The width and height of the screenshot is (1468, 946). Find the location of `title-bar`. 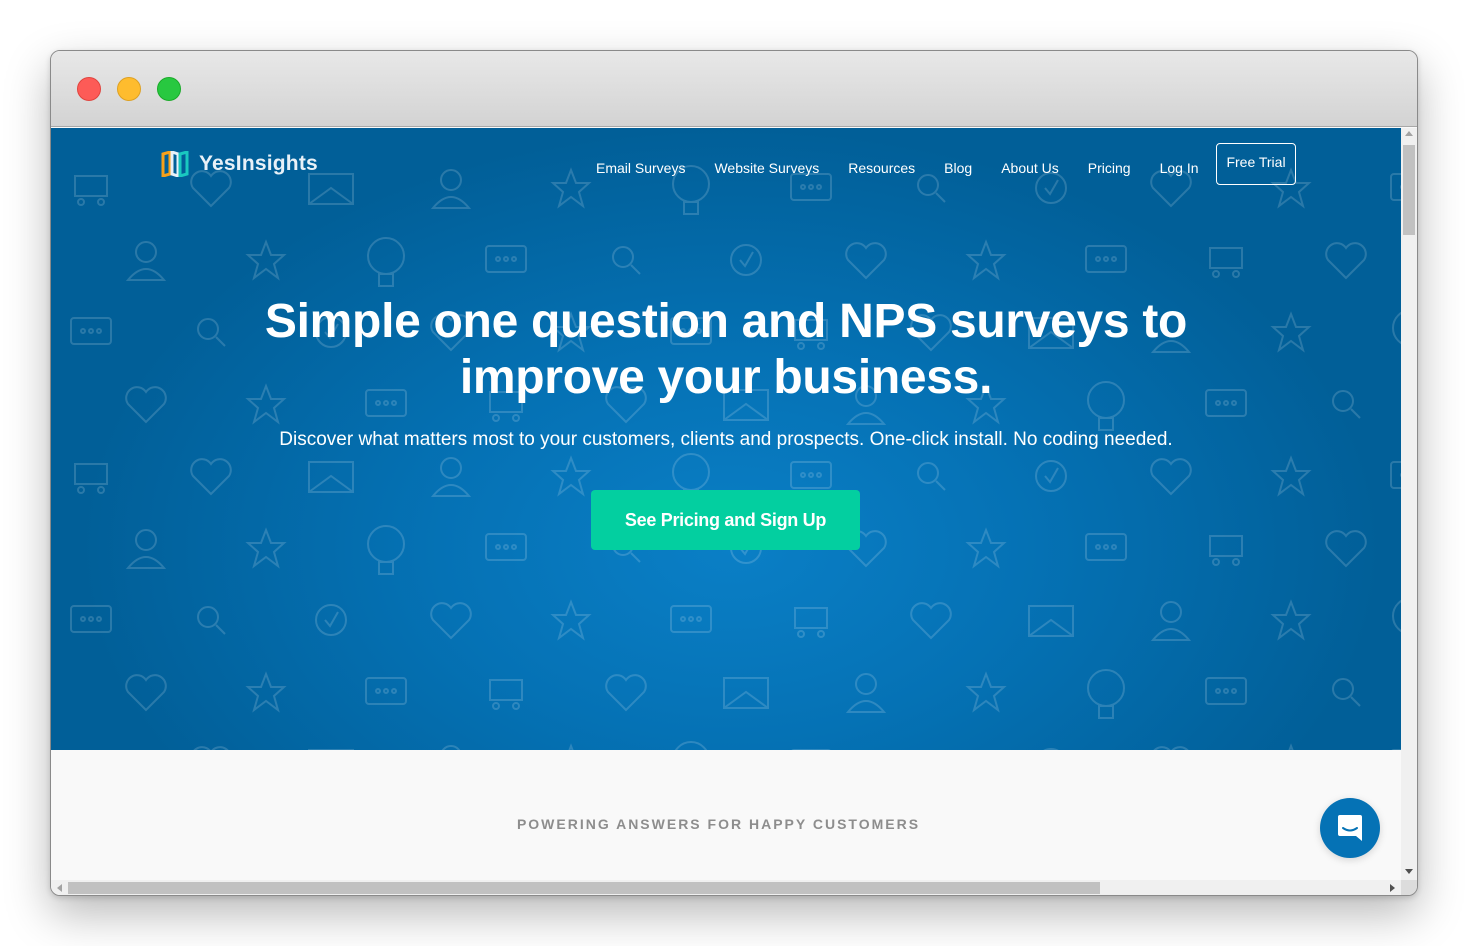

title-bar is located at coordinates (734, 89).